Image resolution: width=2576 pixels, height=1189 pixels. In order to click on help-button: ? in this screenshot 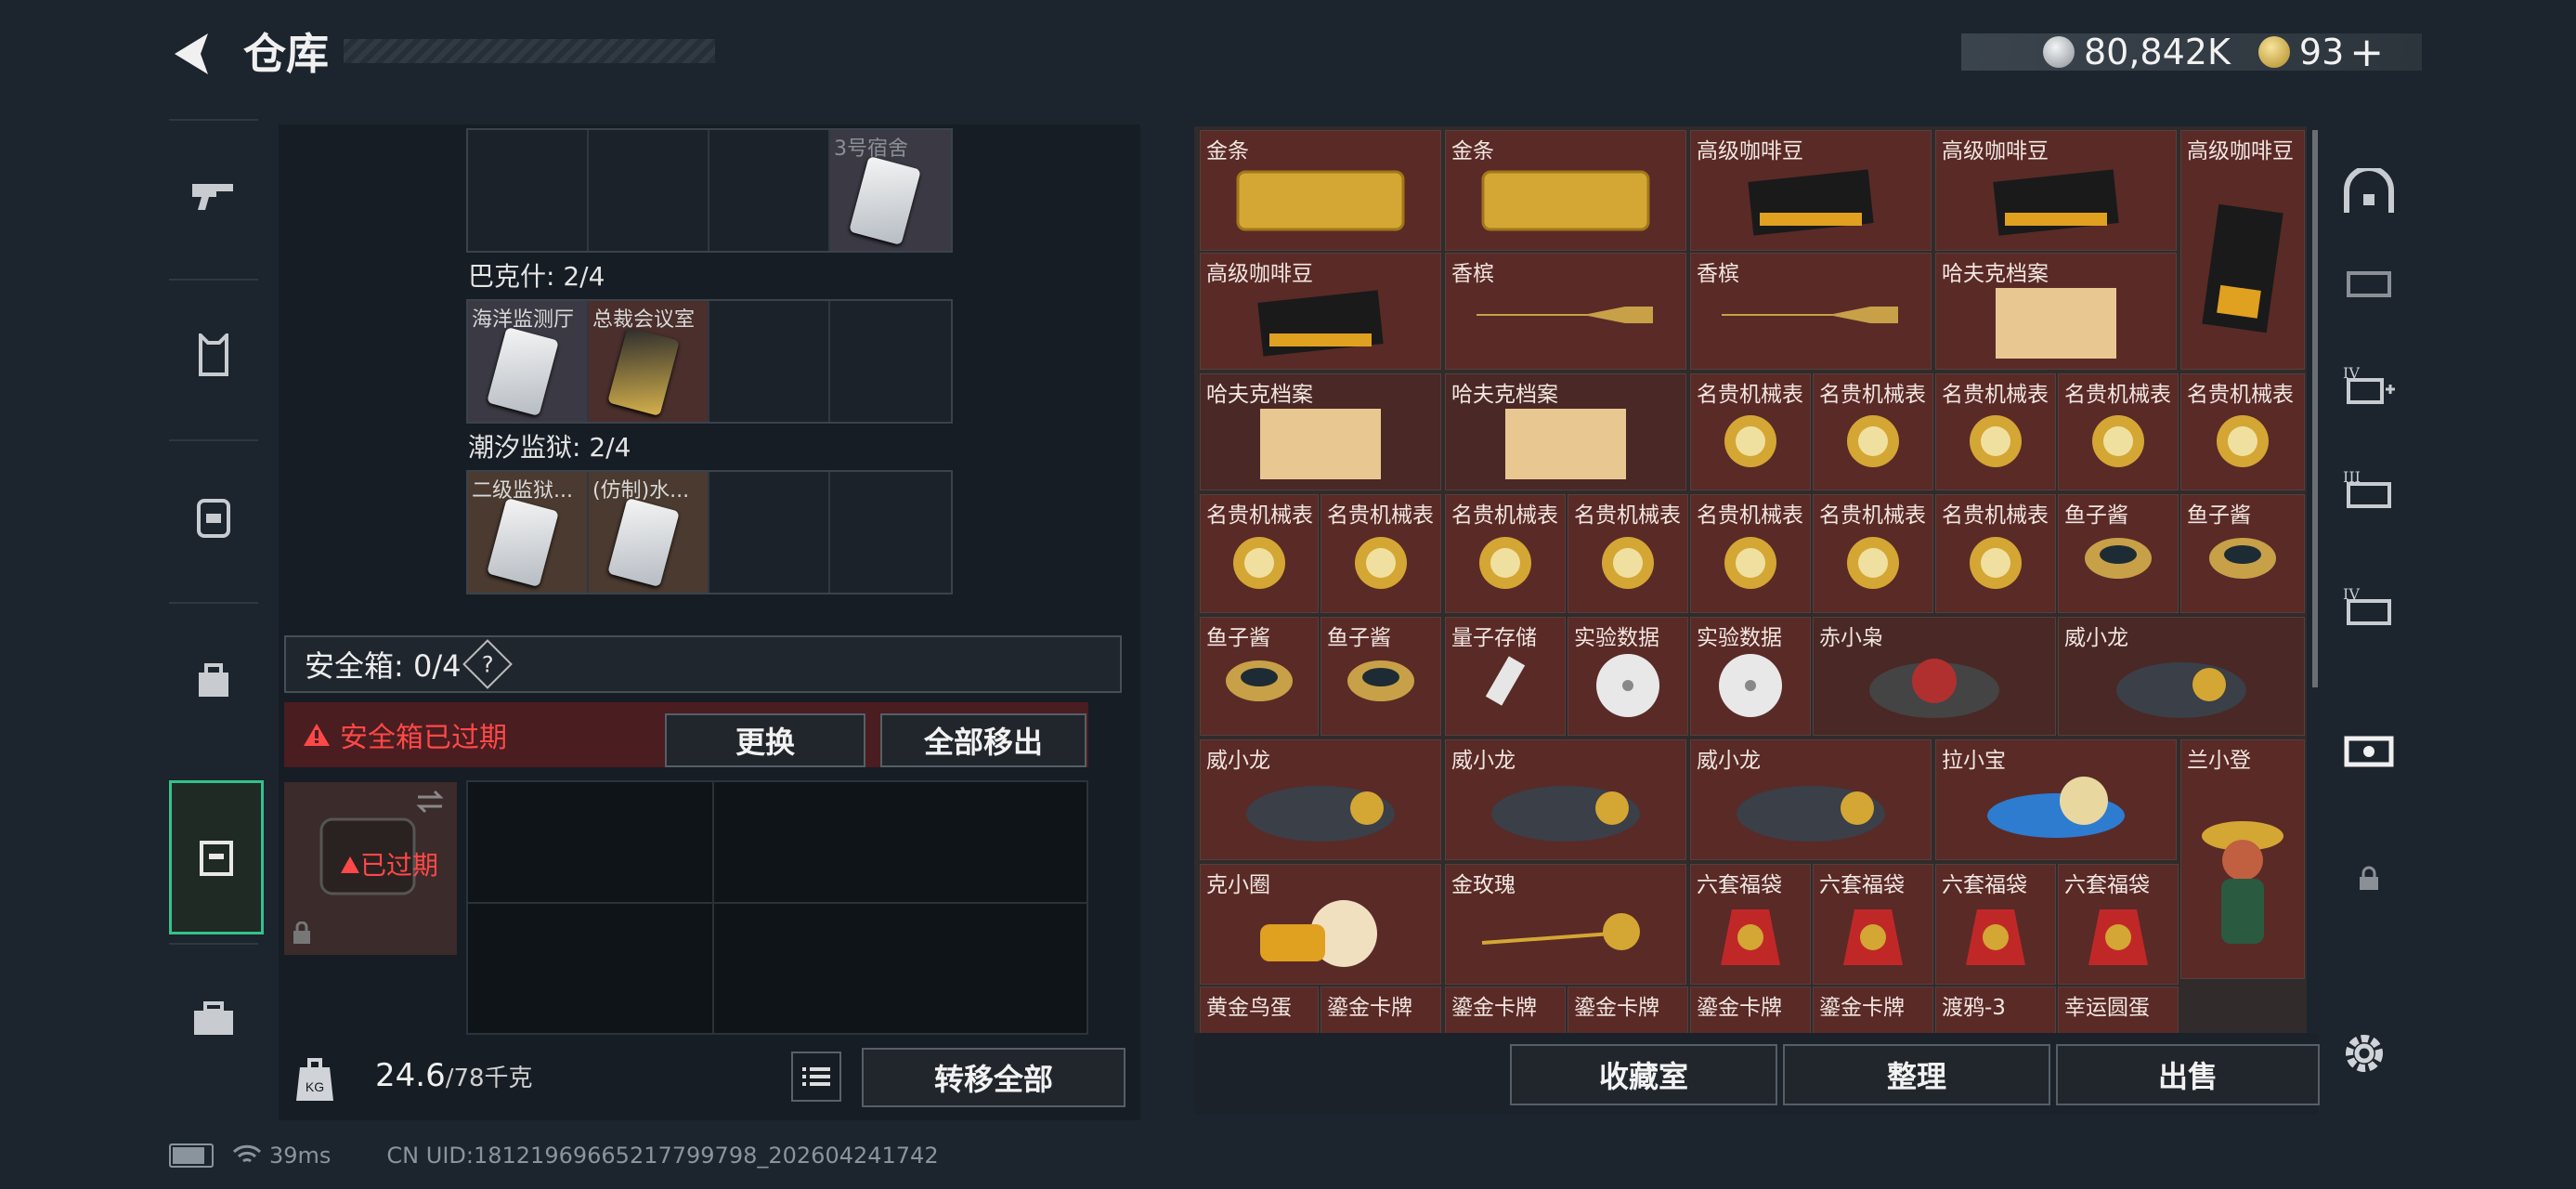, I will do `click(488, 664)`.